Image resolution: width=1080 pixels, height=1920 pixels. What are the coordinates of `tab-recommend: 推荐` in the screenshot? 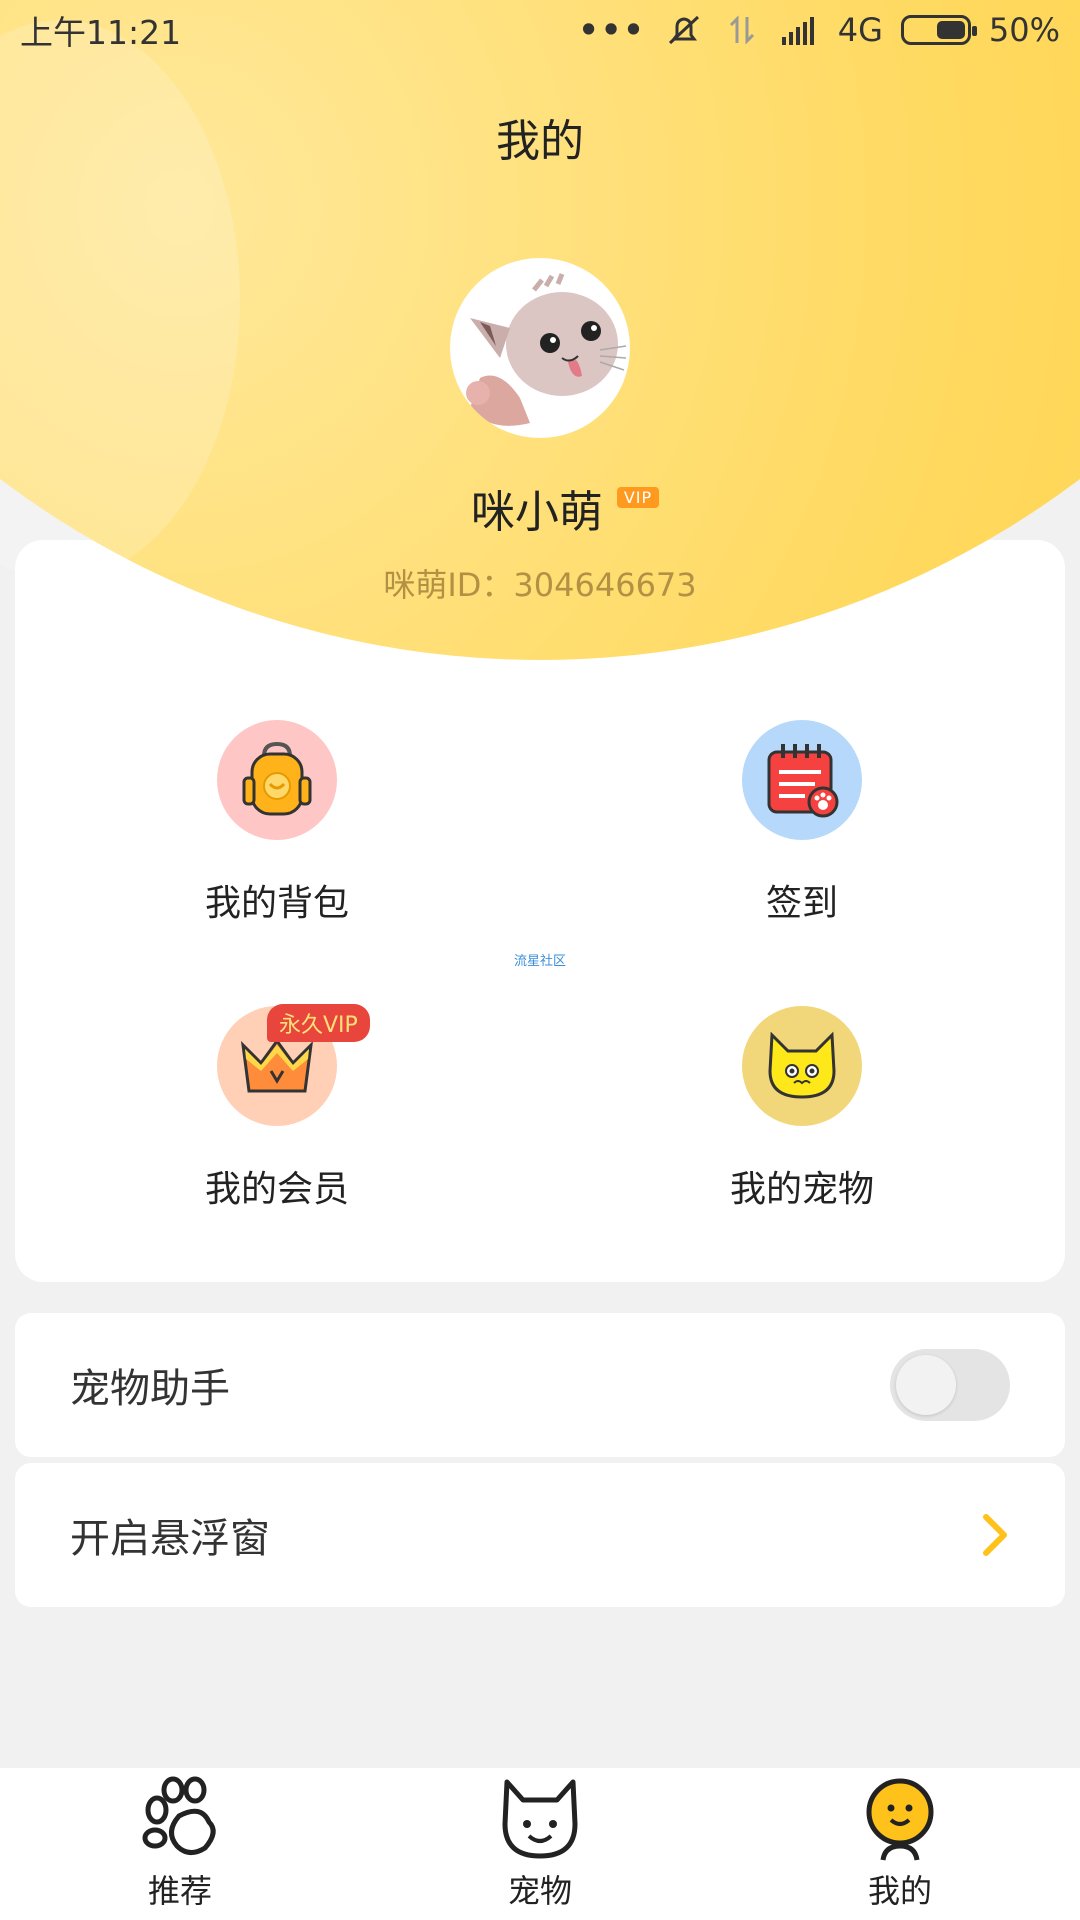 It's located at (180, 1844).